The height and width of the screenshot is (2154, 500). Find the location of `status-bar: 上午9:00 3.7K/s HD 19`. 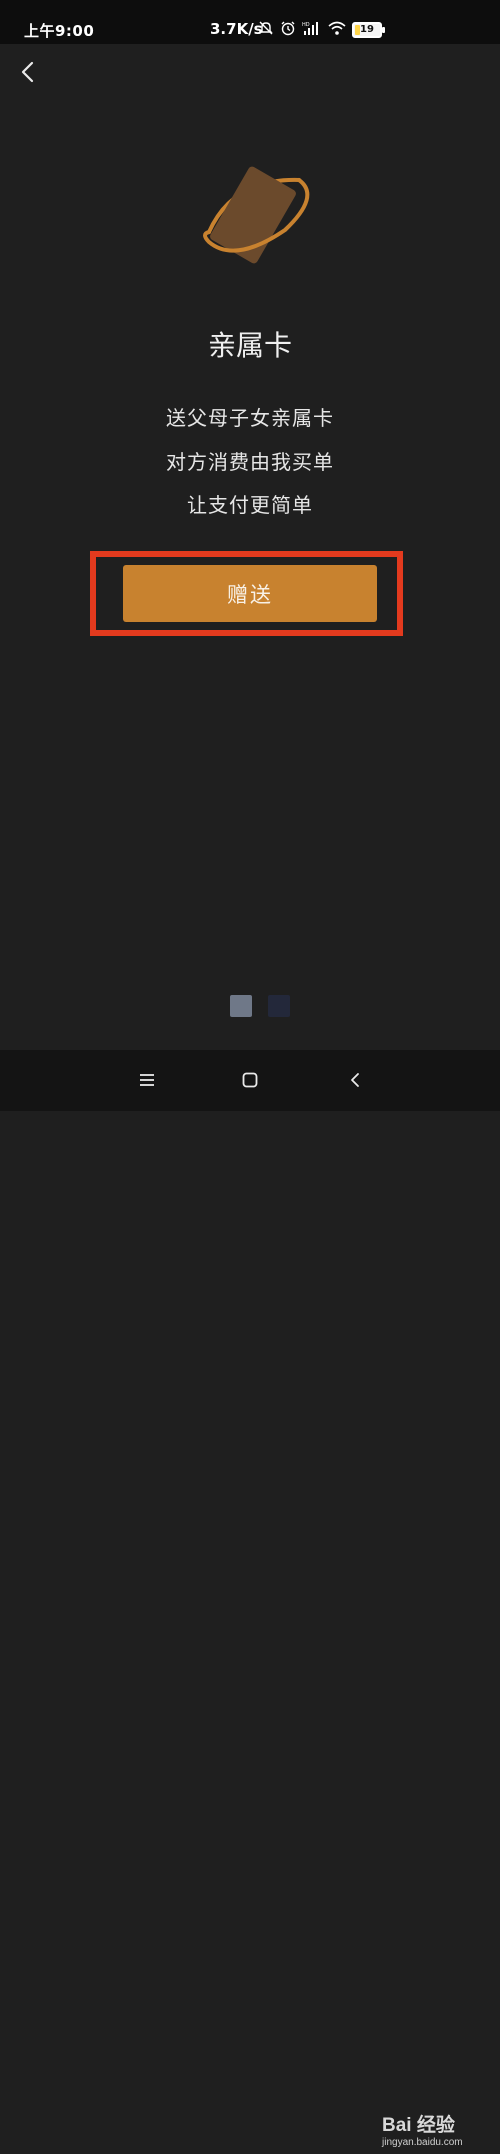

status-bar: 上午9:00 3.7K/s HD 19 is located at coordinates (250, 22).